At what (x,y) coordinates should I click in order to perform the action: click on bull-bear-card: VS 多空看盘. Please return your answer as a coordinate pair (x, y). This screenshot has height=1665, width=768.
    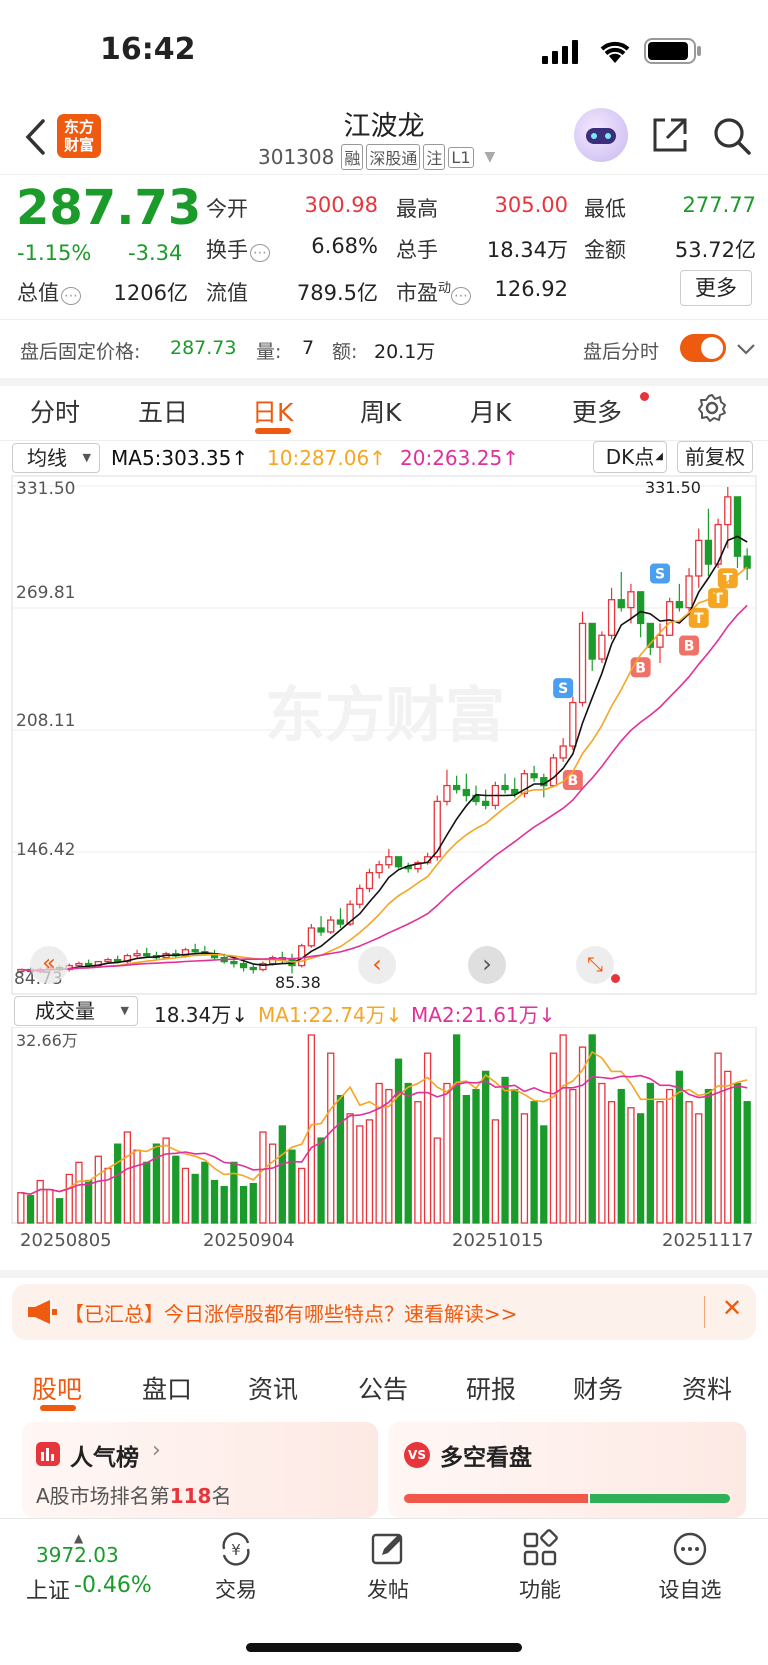
    Looking at the image, I should click on (567, 1470).